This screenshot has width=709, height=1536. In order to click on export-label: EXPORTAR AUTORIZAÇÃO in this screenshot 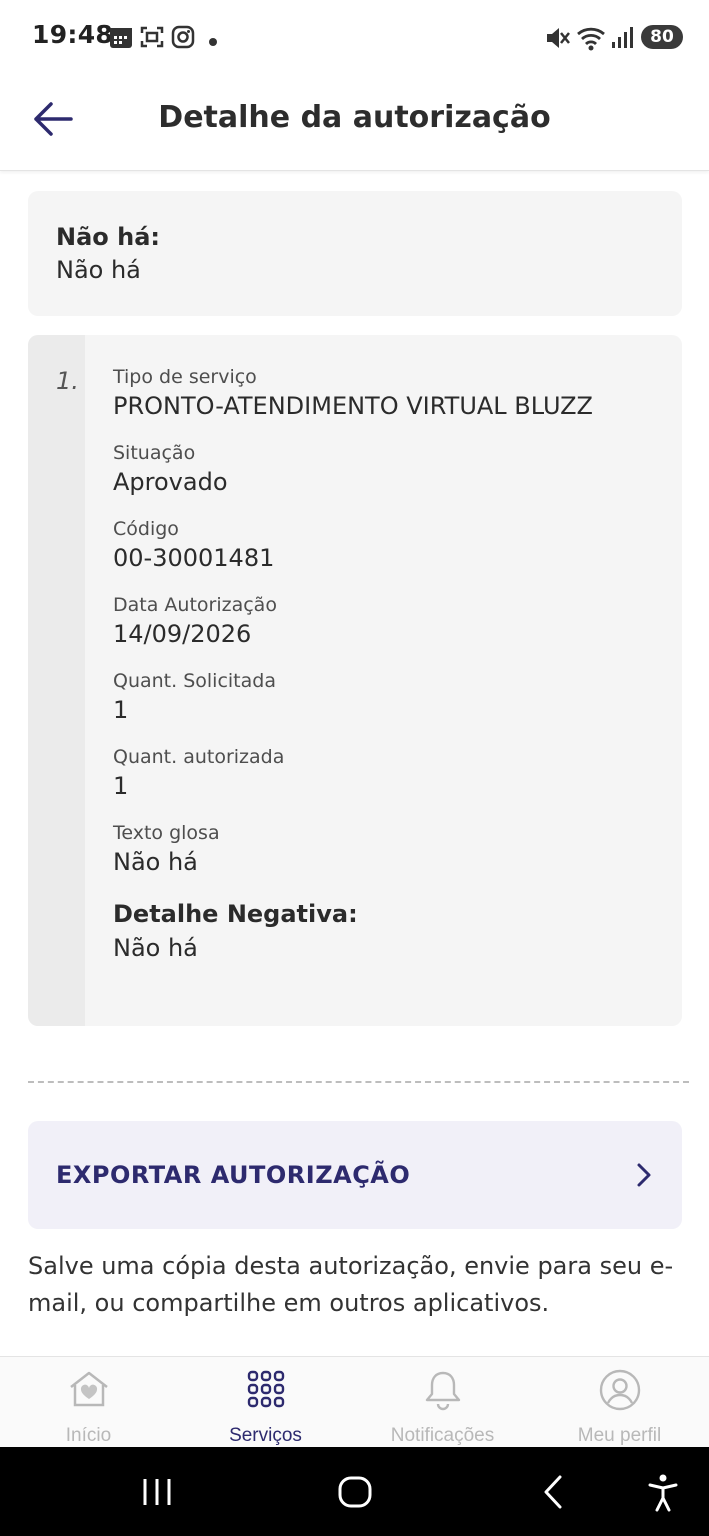, I will do `click(233, 1175)`.